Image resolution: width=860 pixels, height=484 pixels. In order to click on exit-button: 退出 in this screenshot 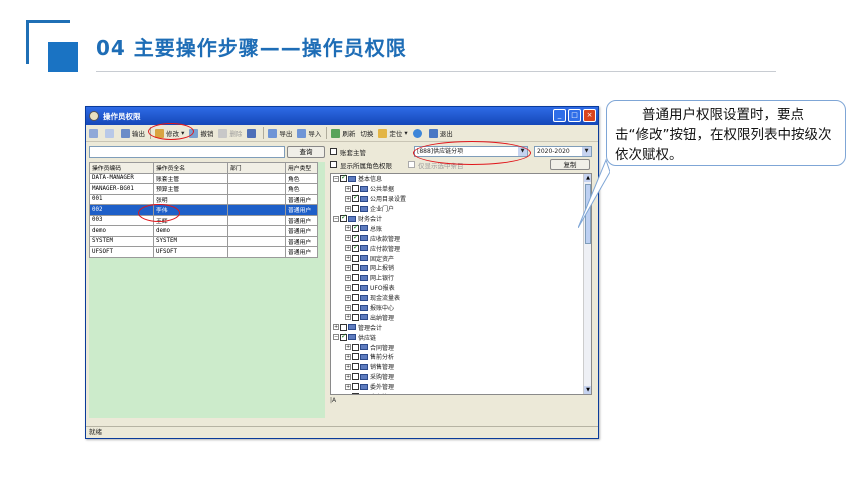, I will do `click(440, 133)`.